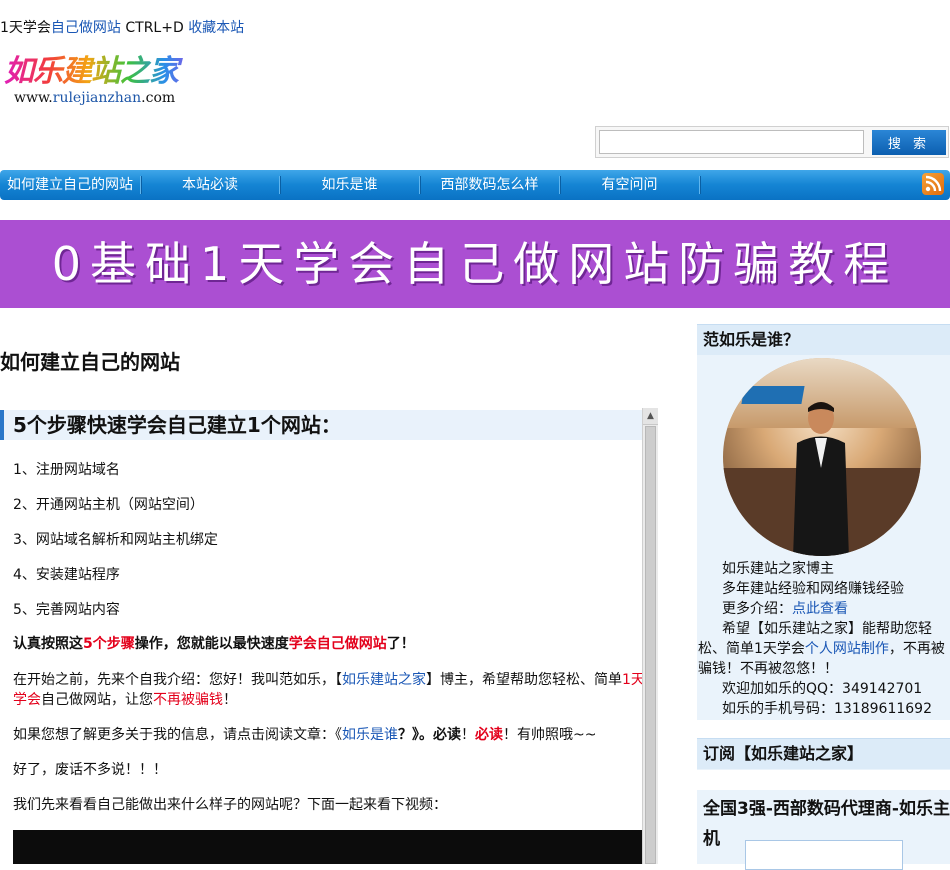 The width and height of the screenshot is (950, 870). What do you see at coordinates (104, 72) in the screenshot?
I see `logo-title: 如乐建站之家` at bounding box center [104, 72].